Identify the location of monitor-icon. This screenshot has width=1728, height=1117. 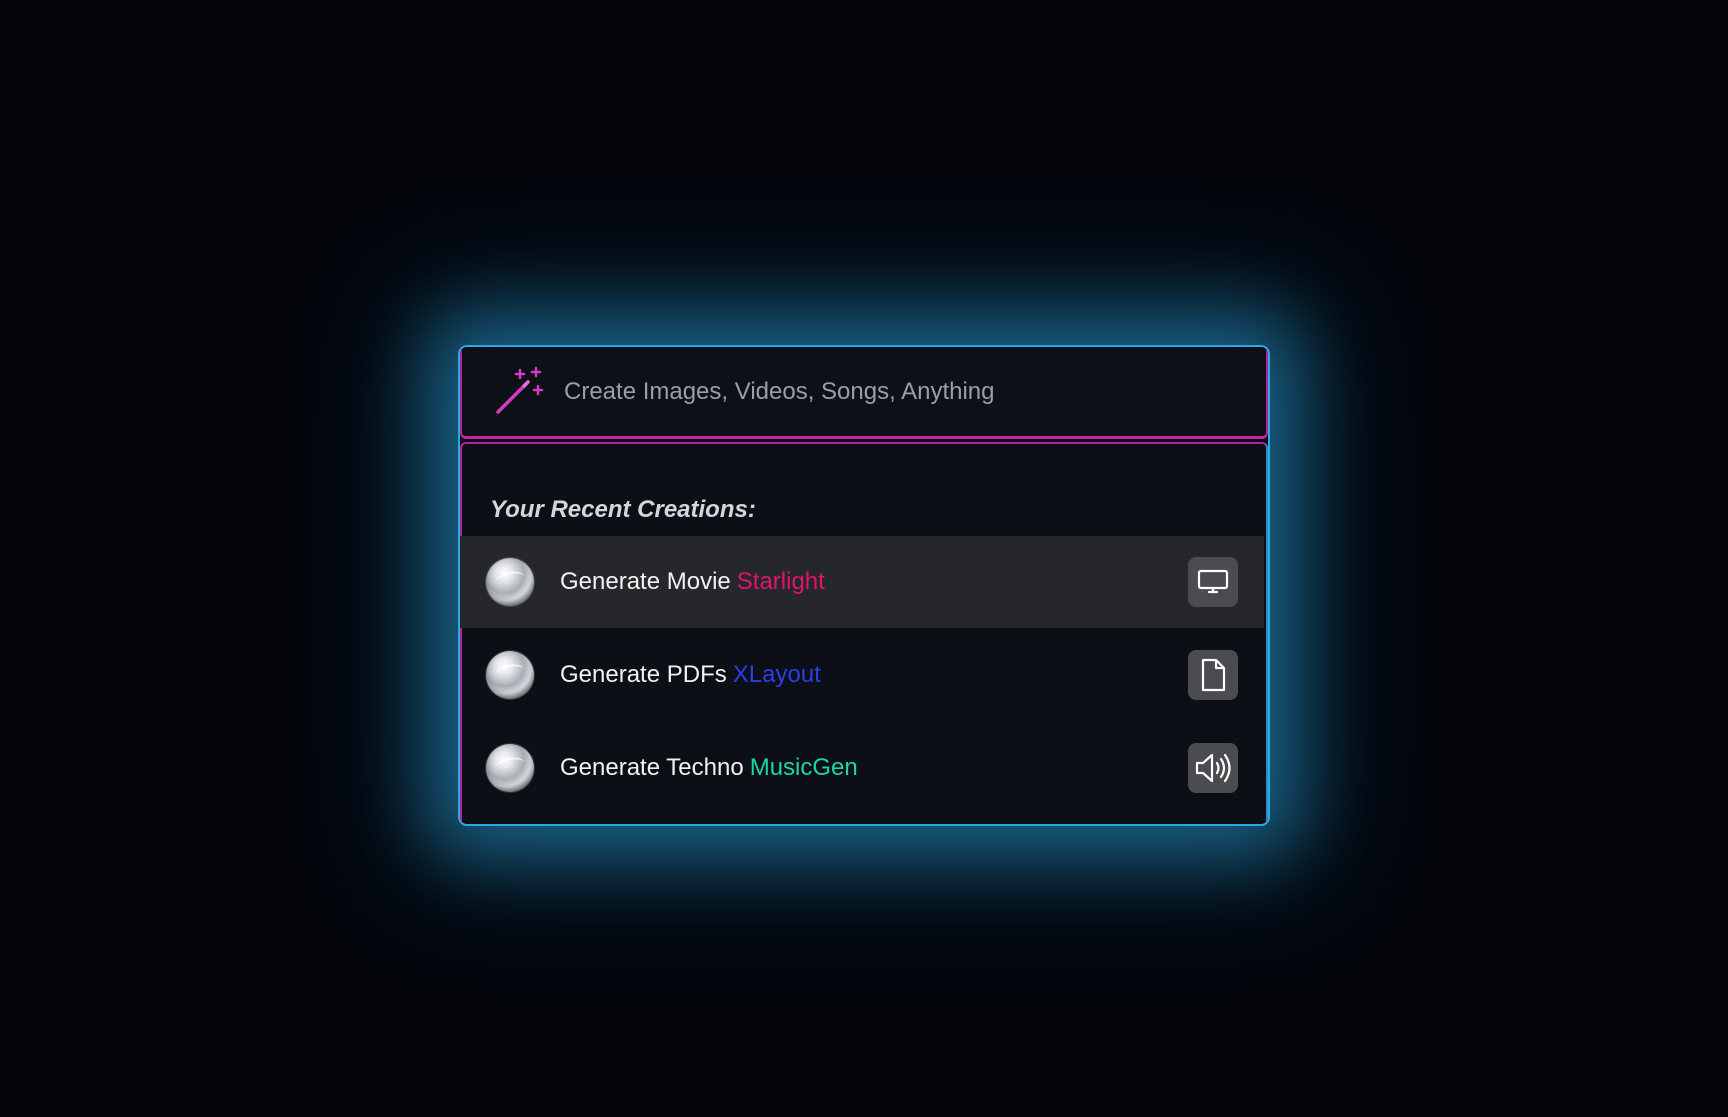
(1213, 581).